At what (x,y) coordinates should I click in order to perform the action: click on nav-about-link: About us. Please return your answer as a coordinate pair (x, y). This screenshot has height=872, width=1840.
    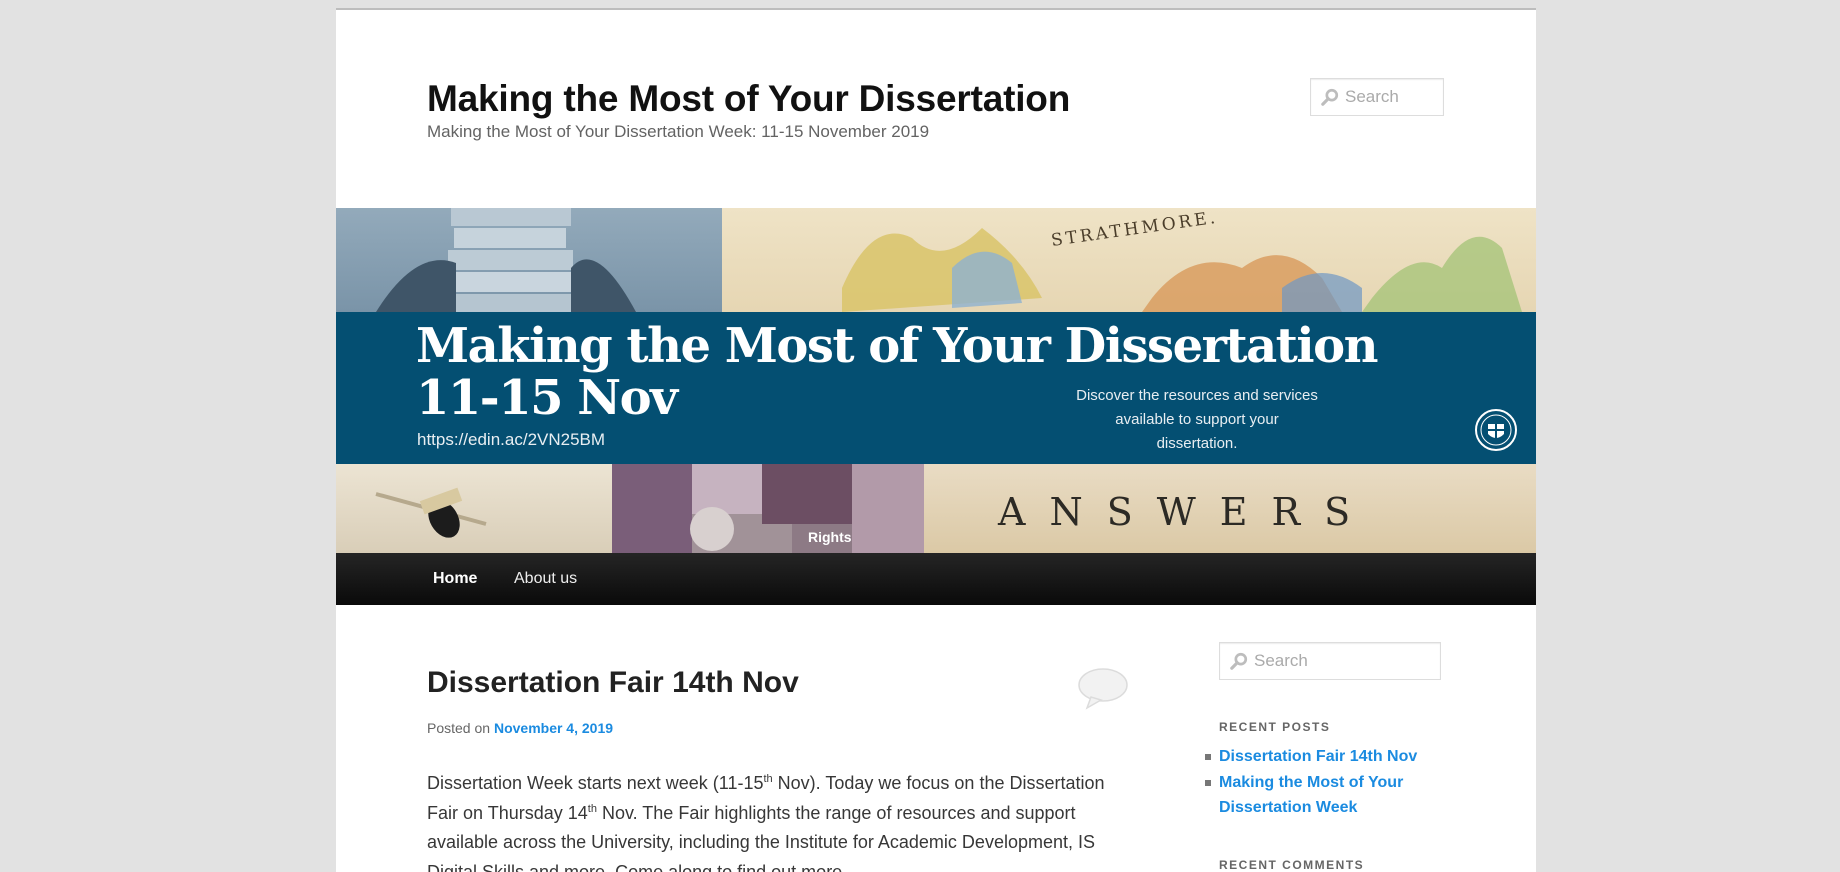
    Looking at the image, I should click on (545, 579).